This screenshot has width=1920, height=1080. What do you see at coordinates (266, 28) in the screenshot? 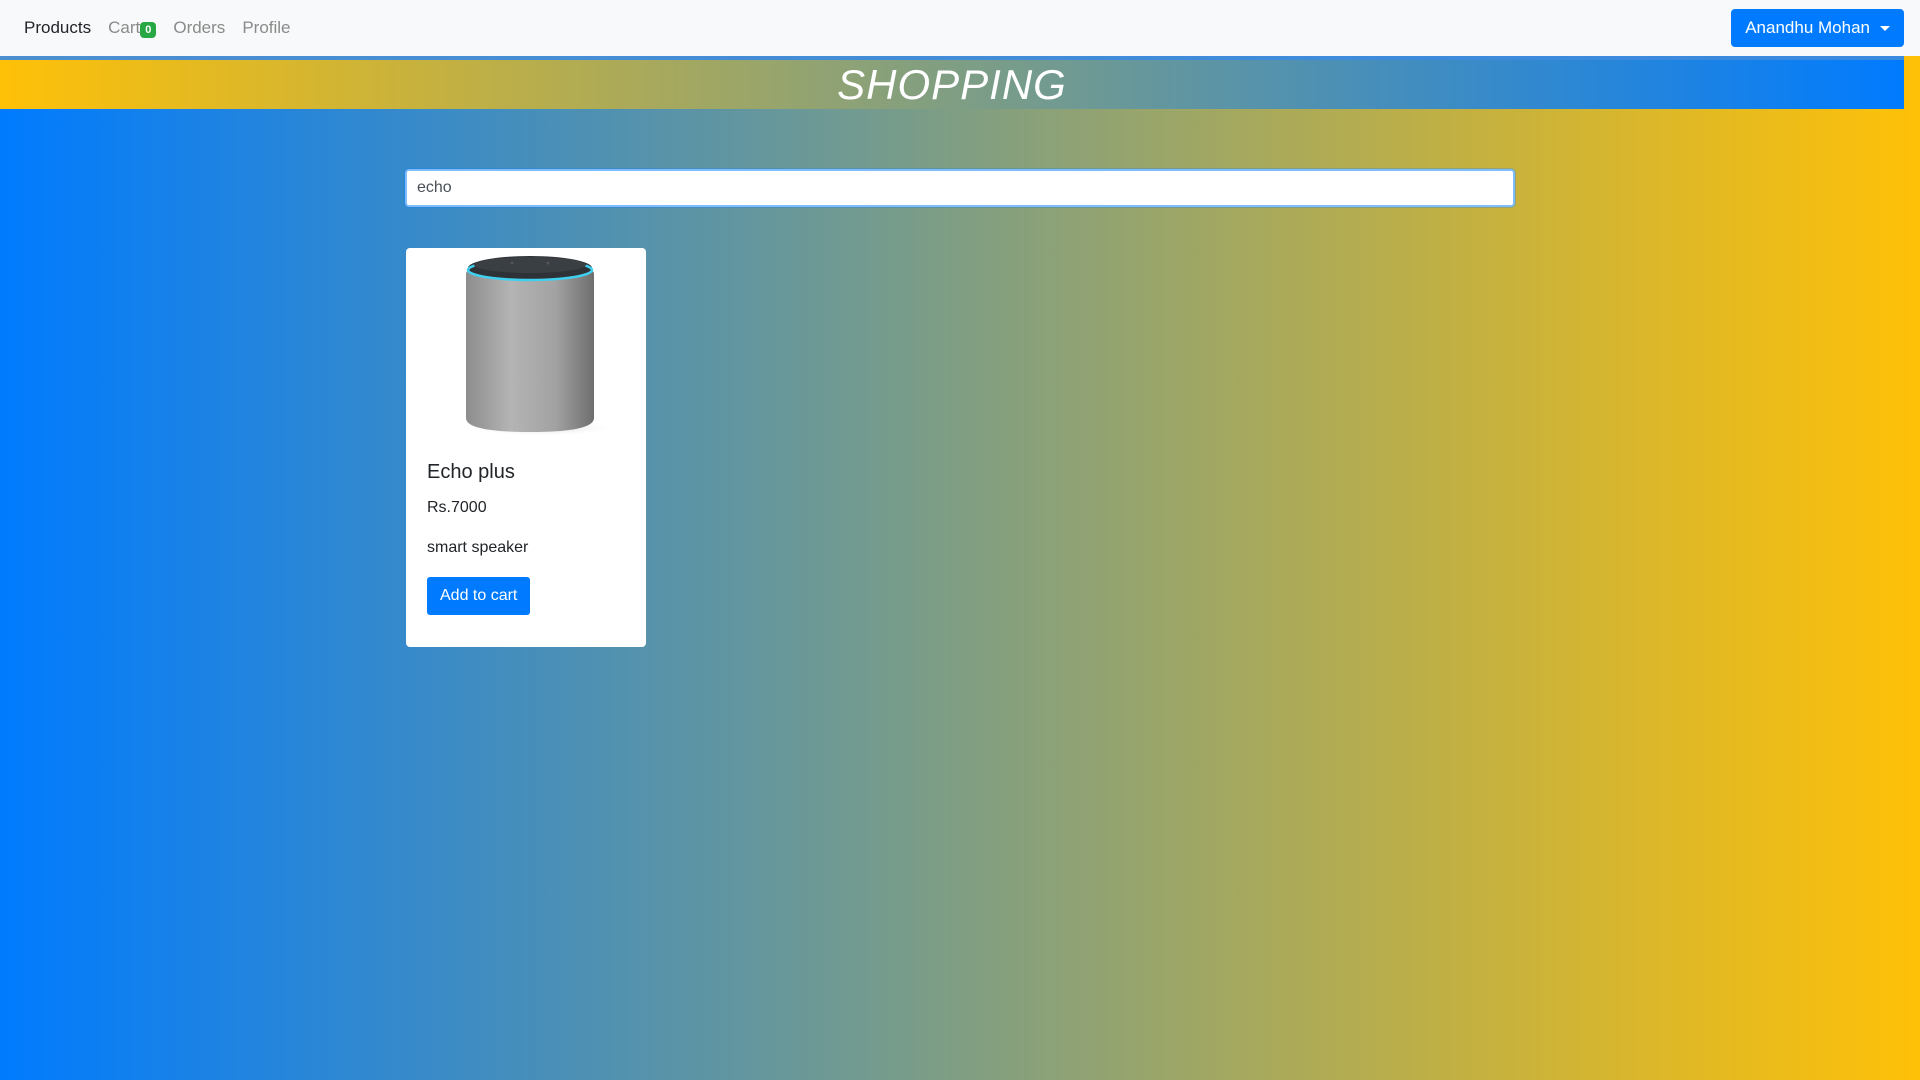
I see `nav-profile-link: Profile` at bounding box center [266, 28].